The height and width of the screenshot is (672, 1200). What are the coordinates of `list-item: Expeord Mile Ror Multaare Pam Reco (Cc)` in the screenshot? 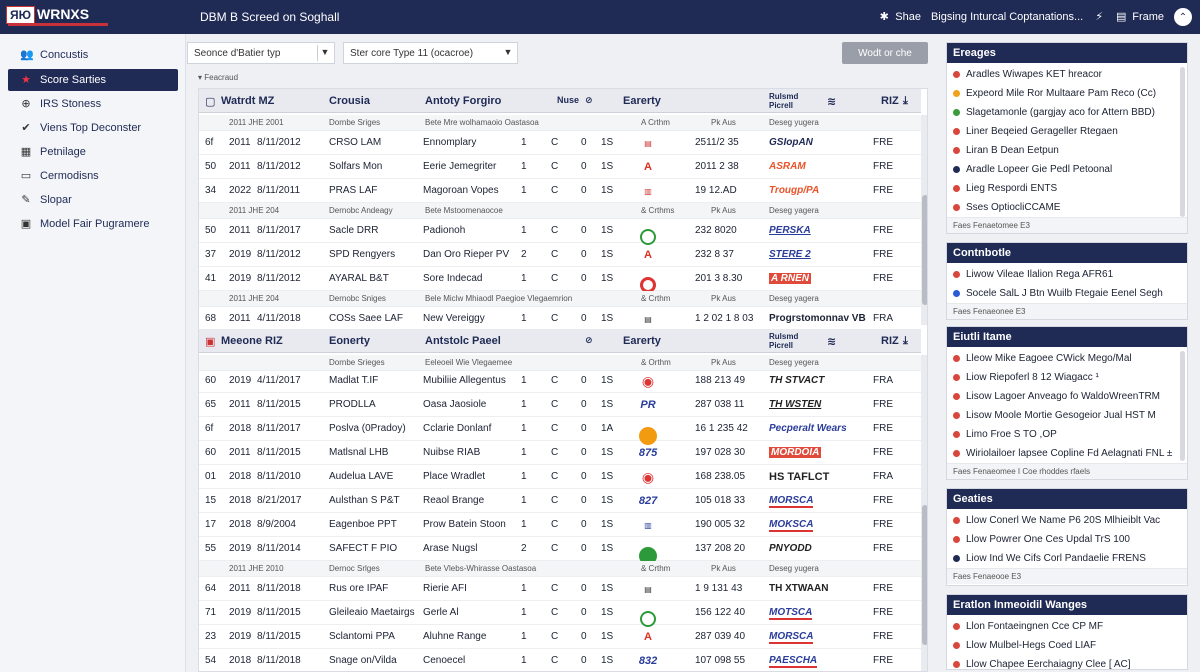 It's located at (1067, 93).